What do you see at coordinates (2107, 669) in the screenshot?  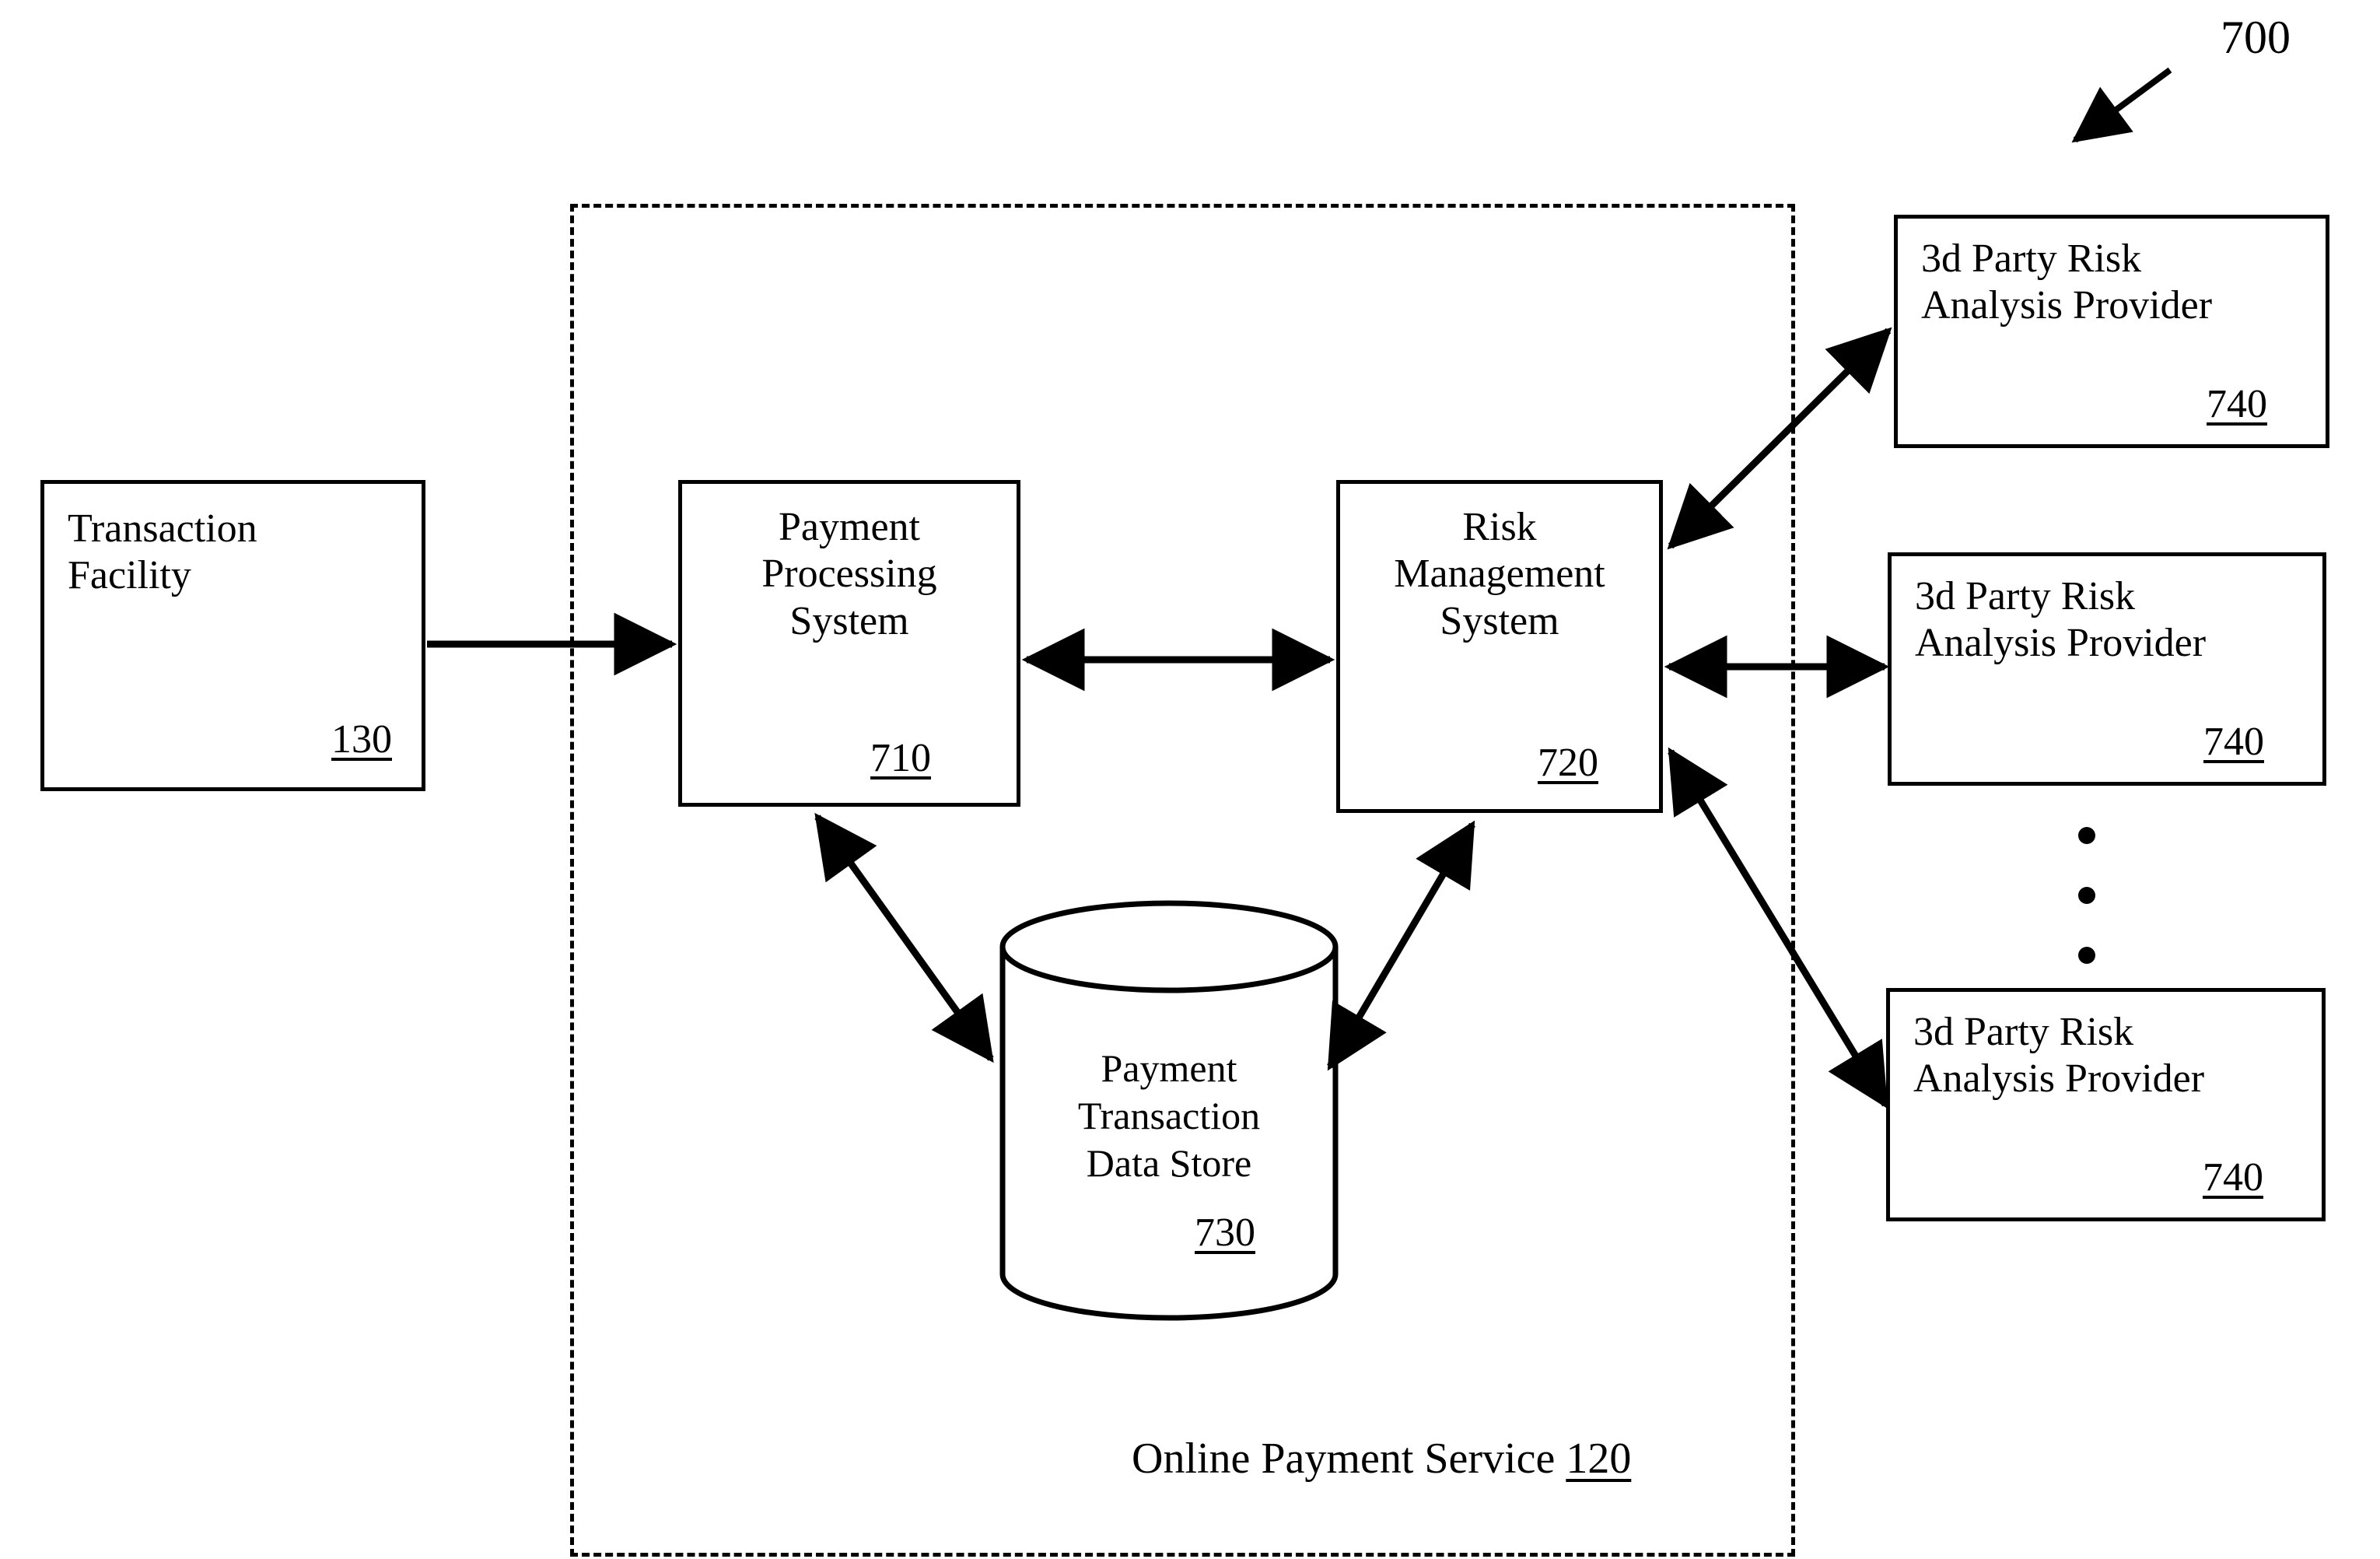 I see `node-3d-party-risk-analysis-provider-2: 3d Party Risk Analysis Provider 740` at bounding box center [2107, 669].